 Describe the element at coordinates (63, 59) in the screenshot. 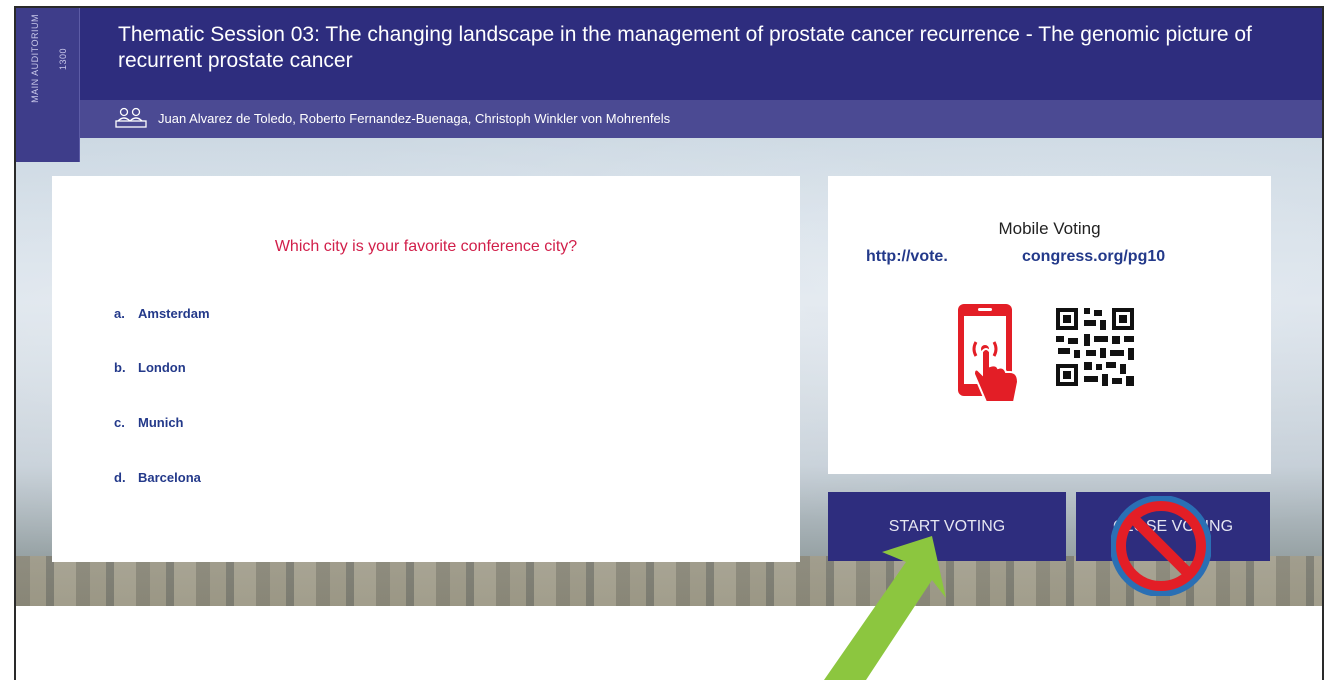

I see `time-label: 1300` at that location.